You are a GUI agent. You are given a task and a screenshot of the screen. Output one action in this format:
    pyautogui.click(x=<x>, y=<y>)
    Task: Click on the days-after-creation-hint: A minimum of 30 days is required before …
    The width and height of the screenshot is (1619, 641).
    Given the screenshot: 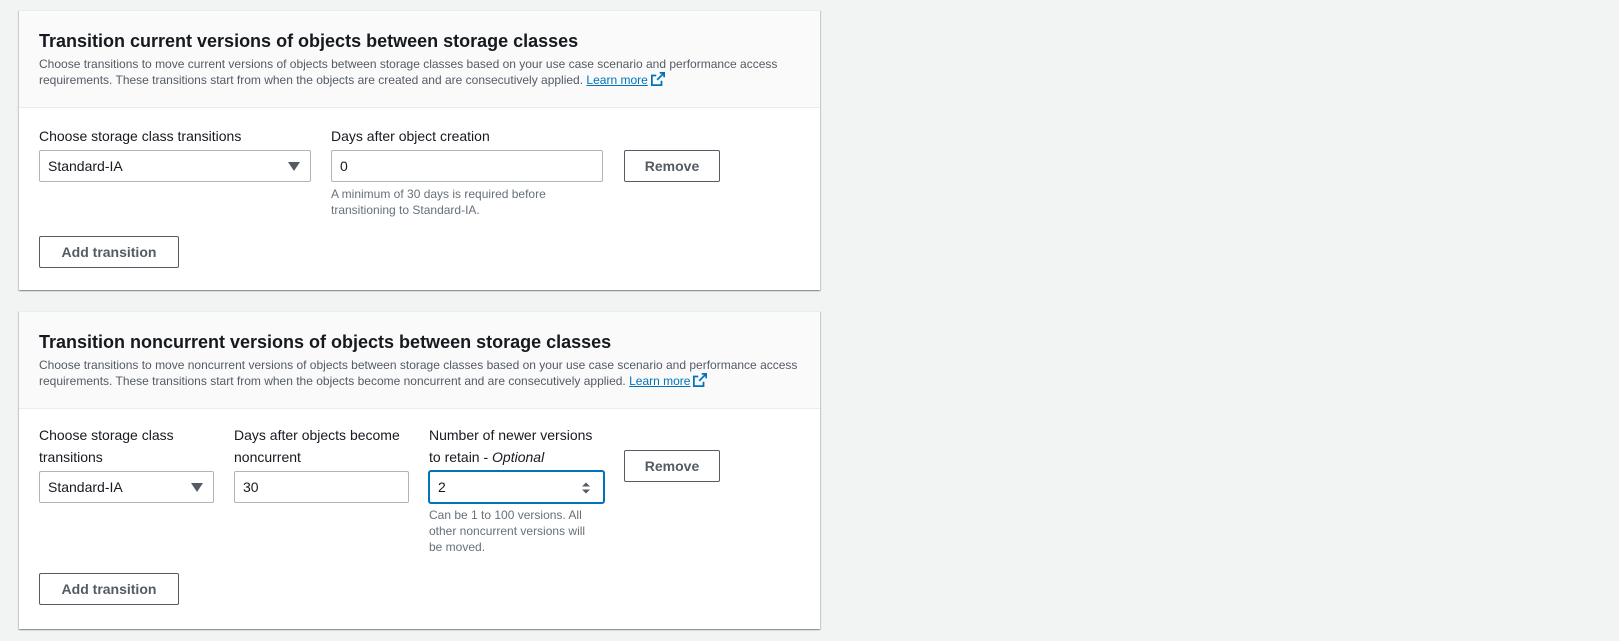 What is the action you would take?
    pyautogui.click(x=438, y=202)
    